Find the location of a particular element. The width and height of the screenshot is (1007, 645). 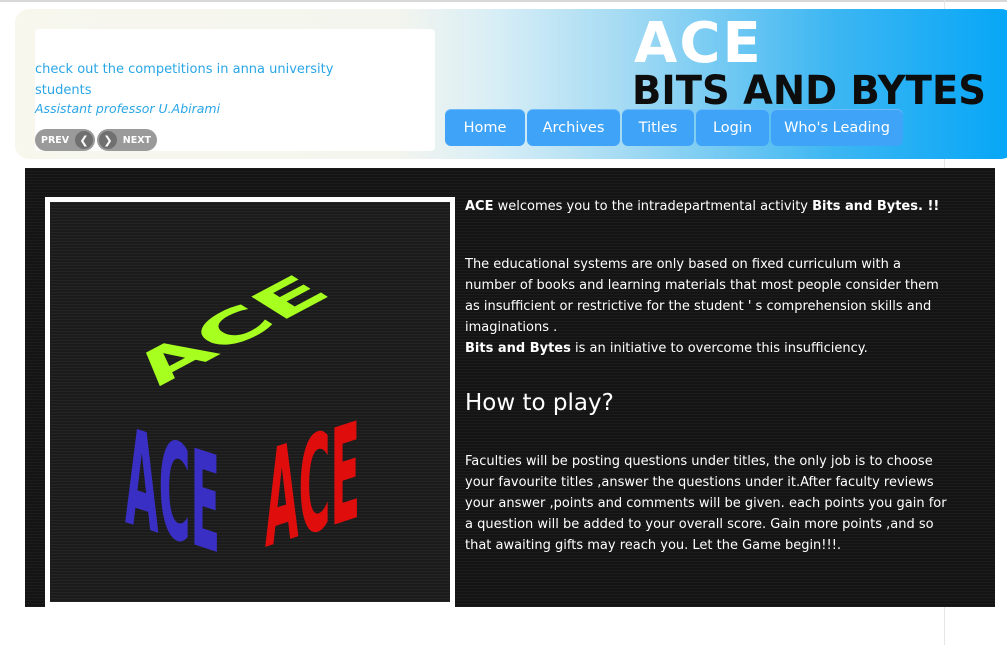

cube-right-face: ACE is located at coordinates (312, 486).